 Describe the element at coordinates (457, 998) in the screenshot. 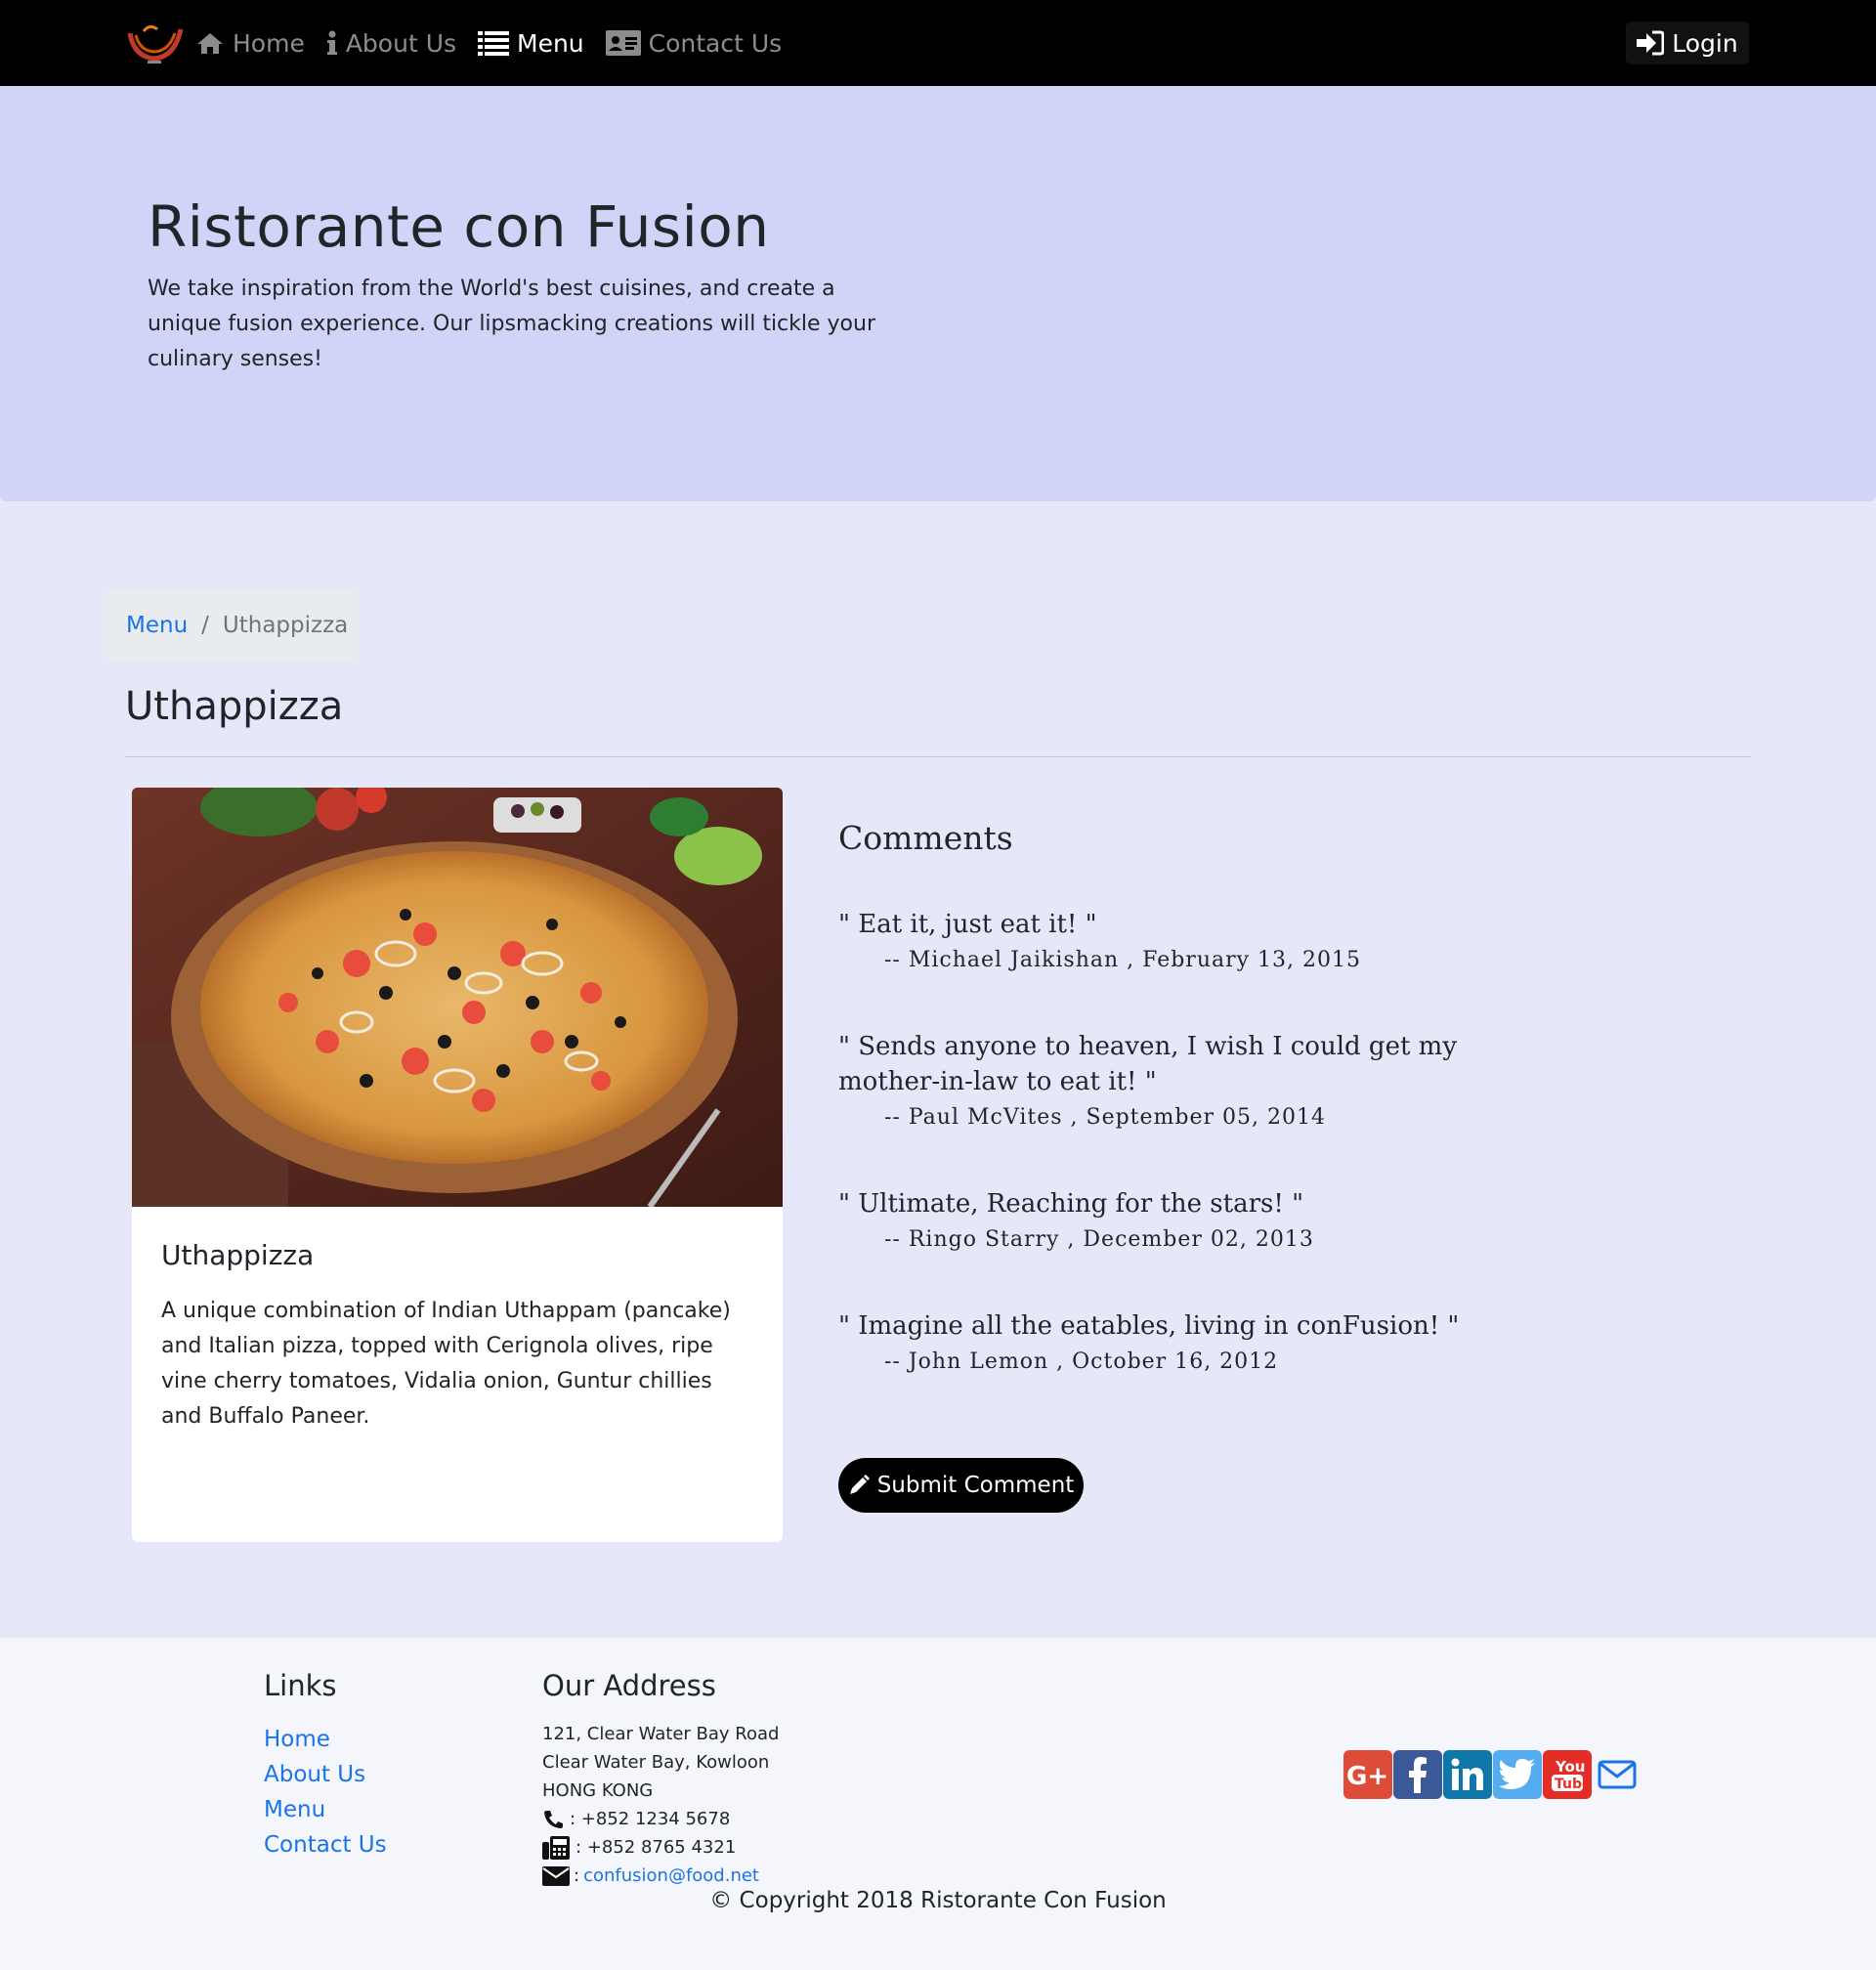

I see `dish-image` at that location.